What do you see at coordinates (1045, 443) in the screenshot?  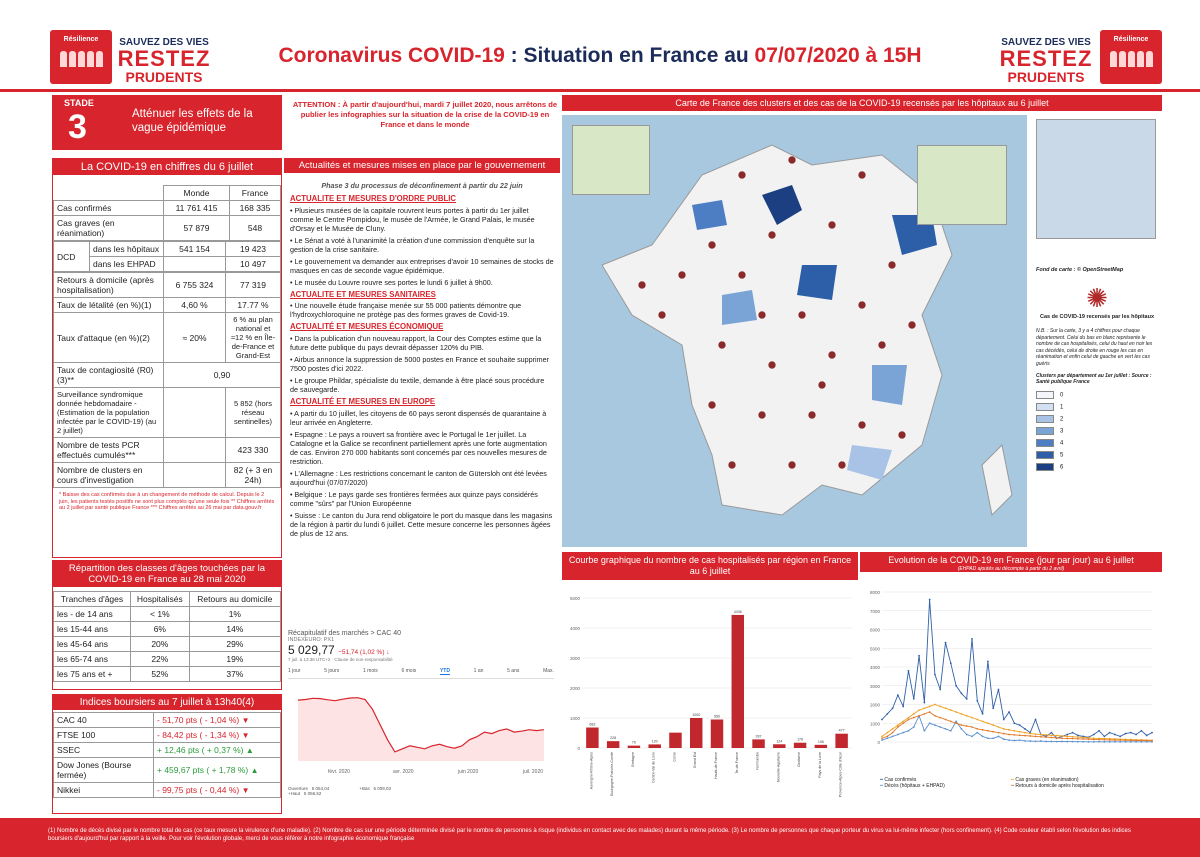 I see `legend-swatch` at bounding box center [1045, 443].